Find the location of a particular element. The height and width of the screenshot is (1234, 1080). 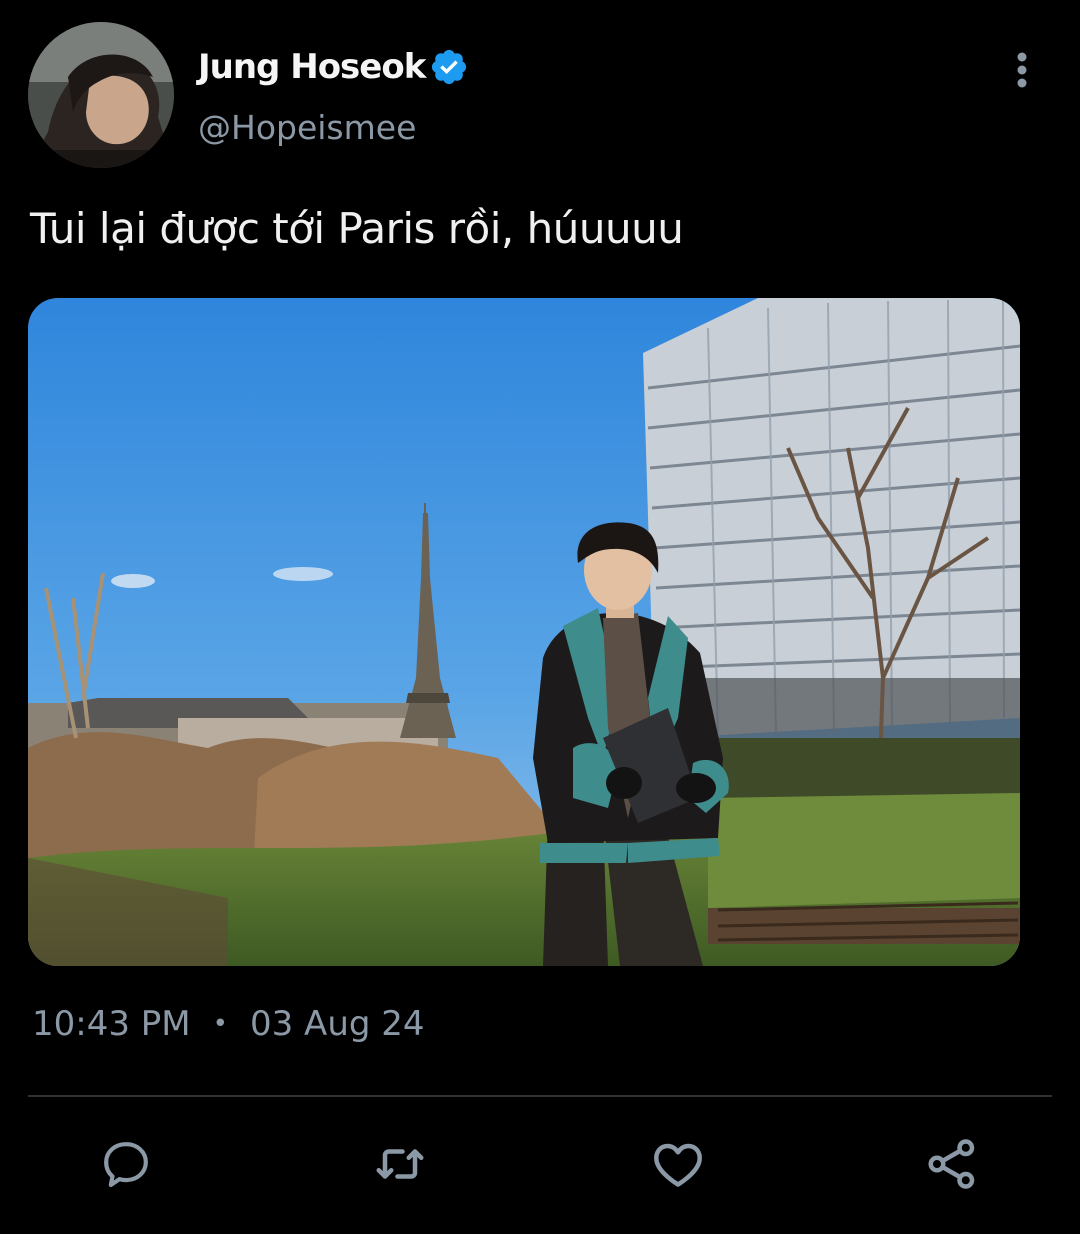

vertical-dots-icon is located at coordinates (1022, 70).